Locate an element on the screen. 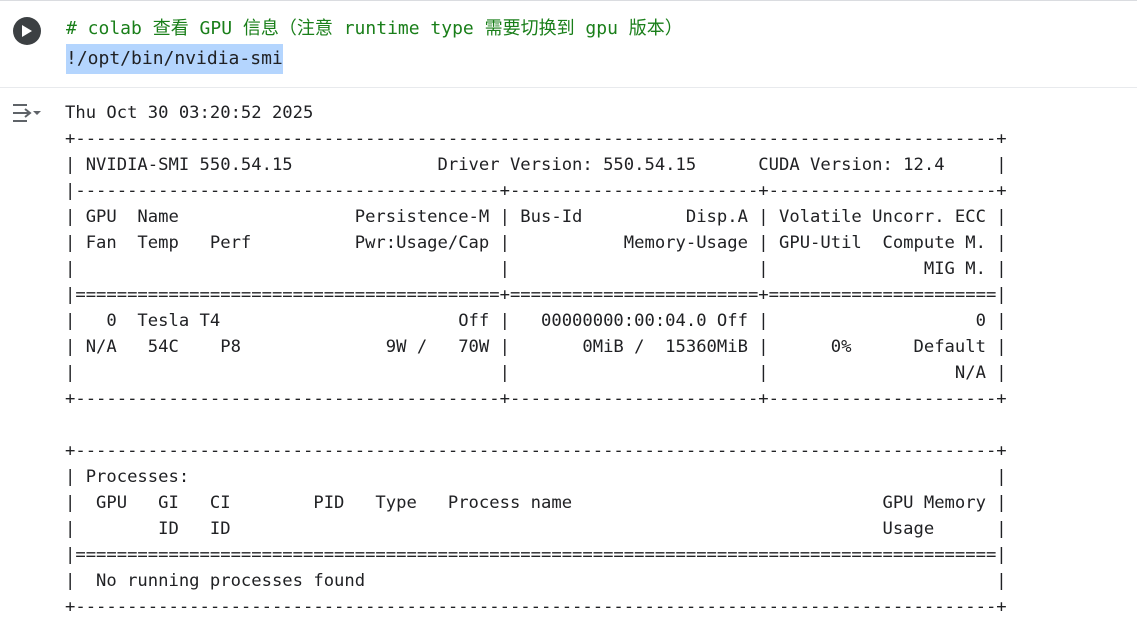 The height and width of the screenshot is (630, 1137). output-collapse-button is located at coordinates (27, 114).